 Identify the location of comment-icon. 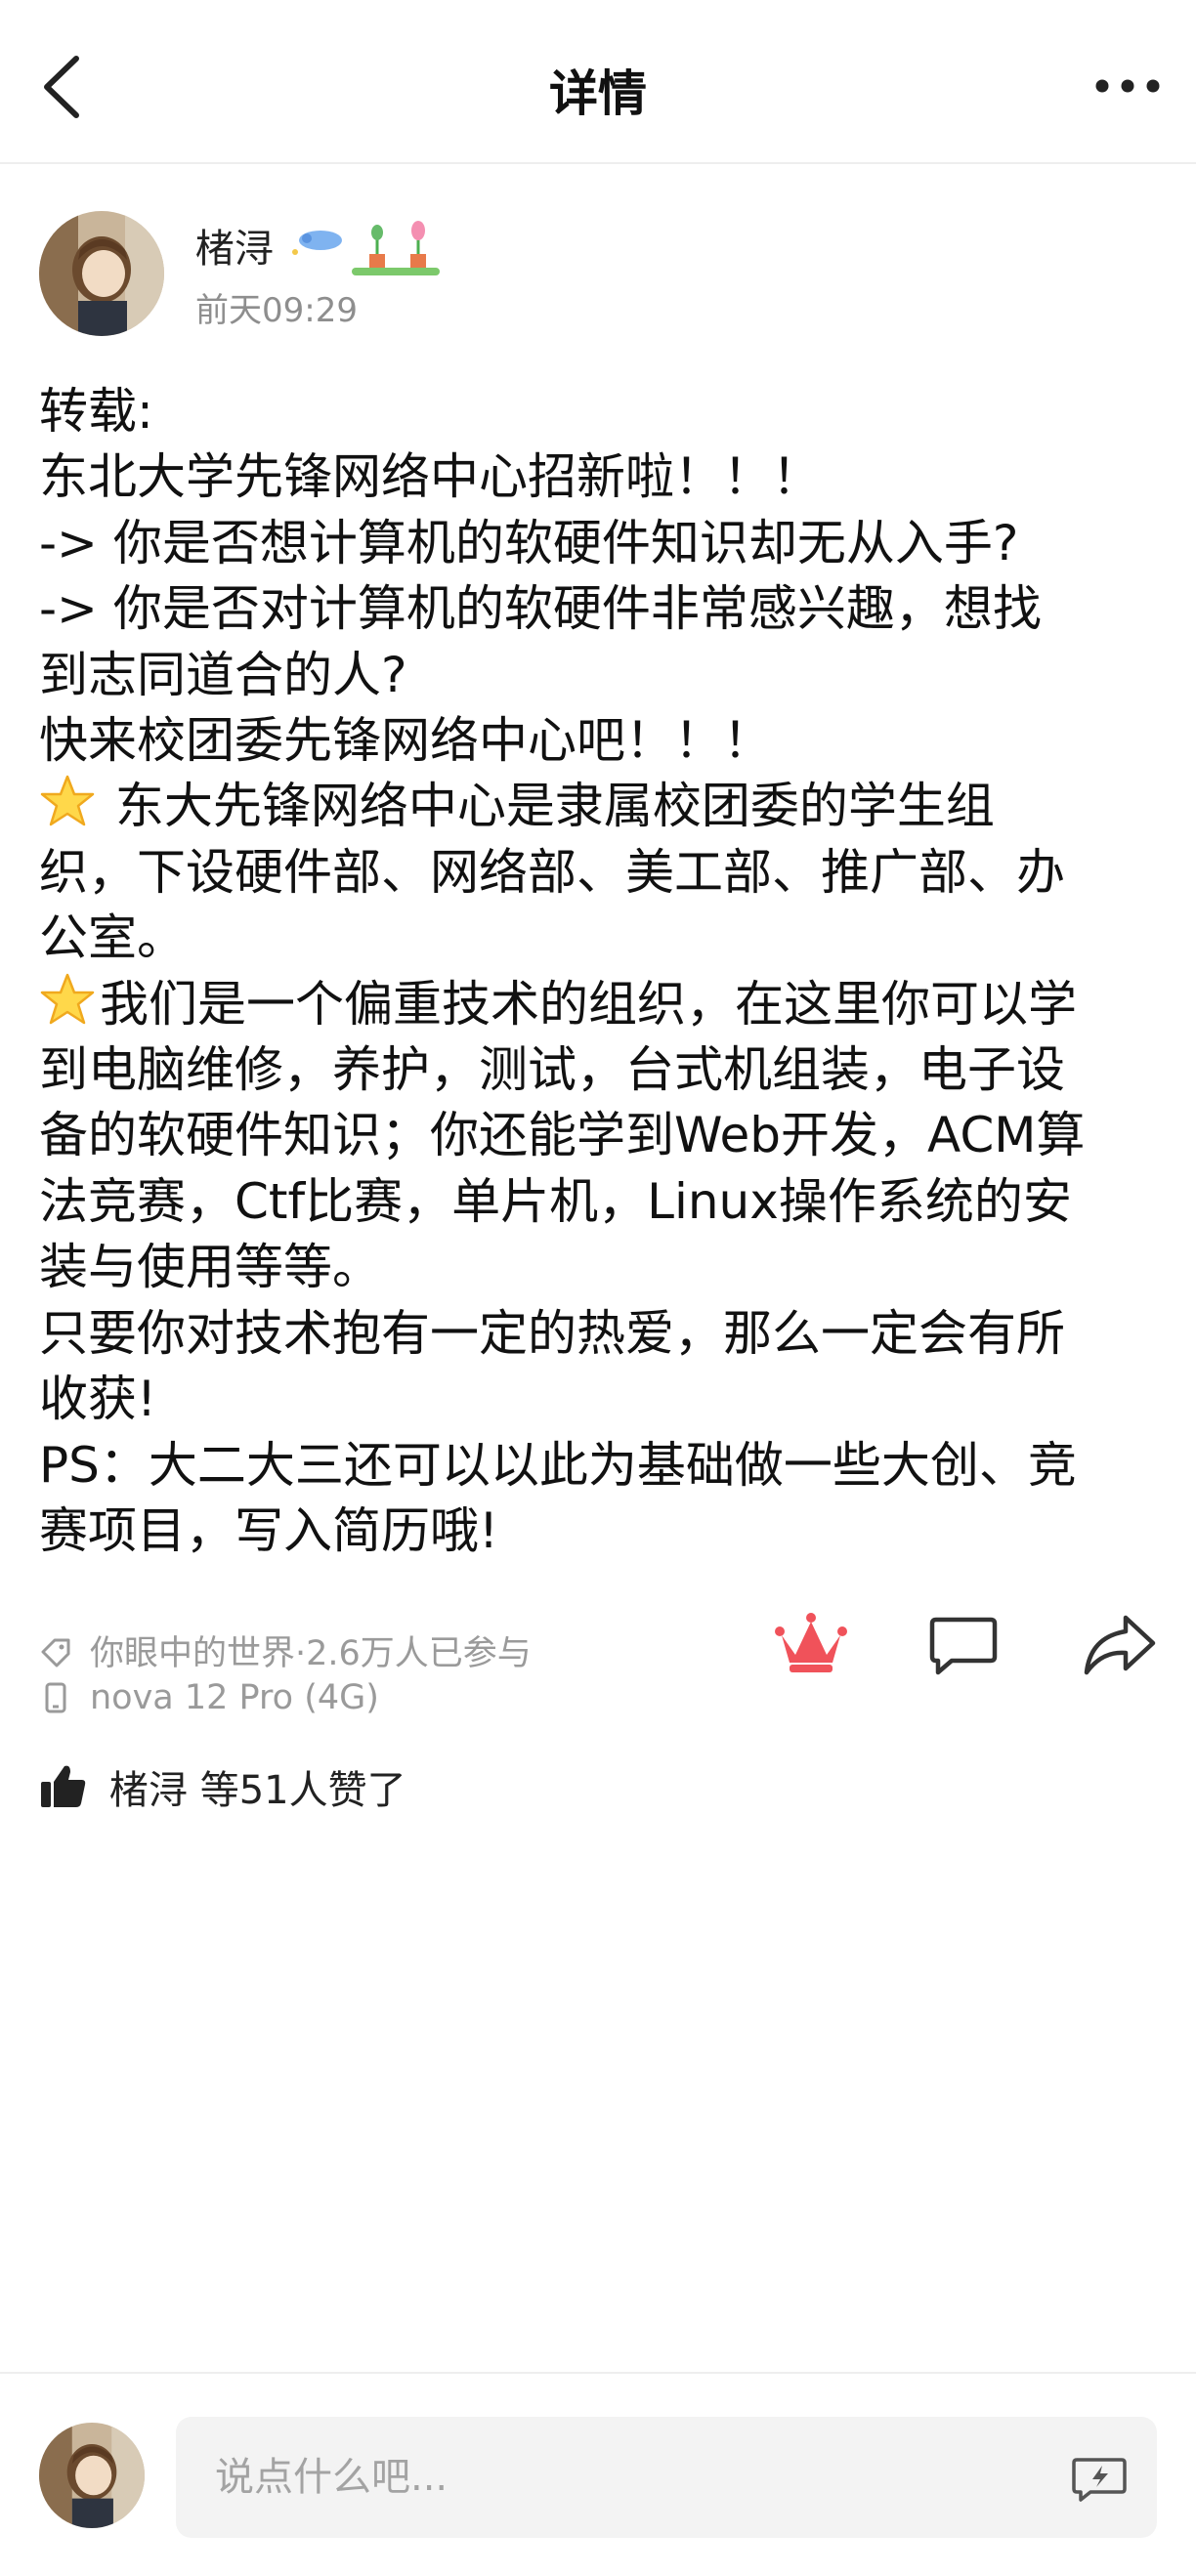
(963, 1645).